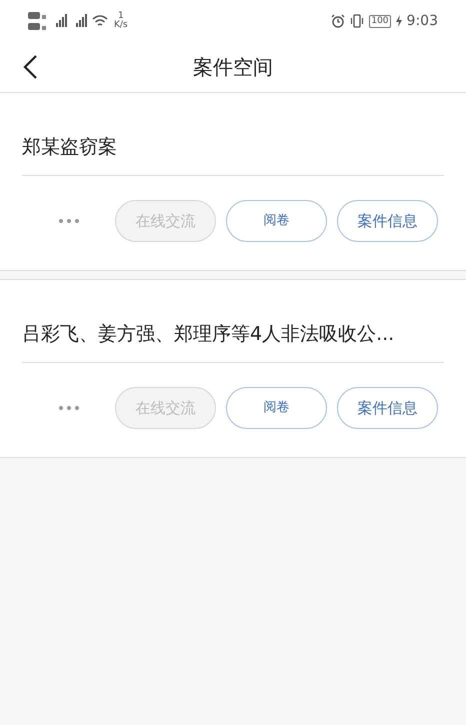  I want to click on page-title: 案件空间, so click(233, 67).